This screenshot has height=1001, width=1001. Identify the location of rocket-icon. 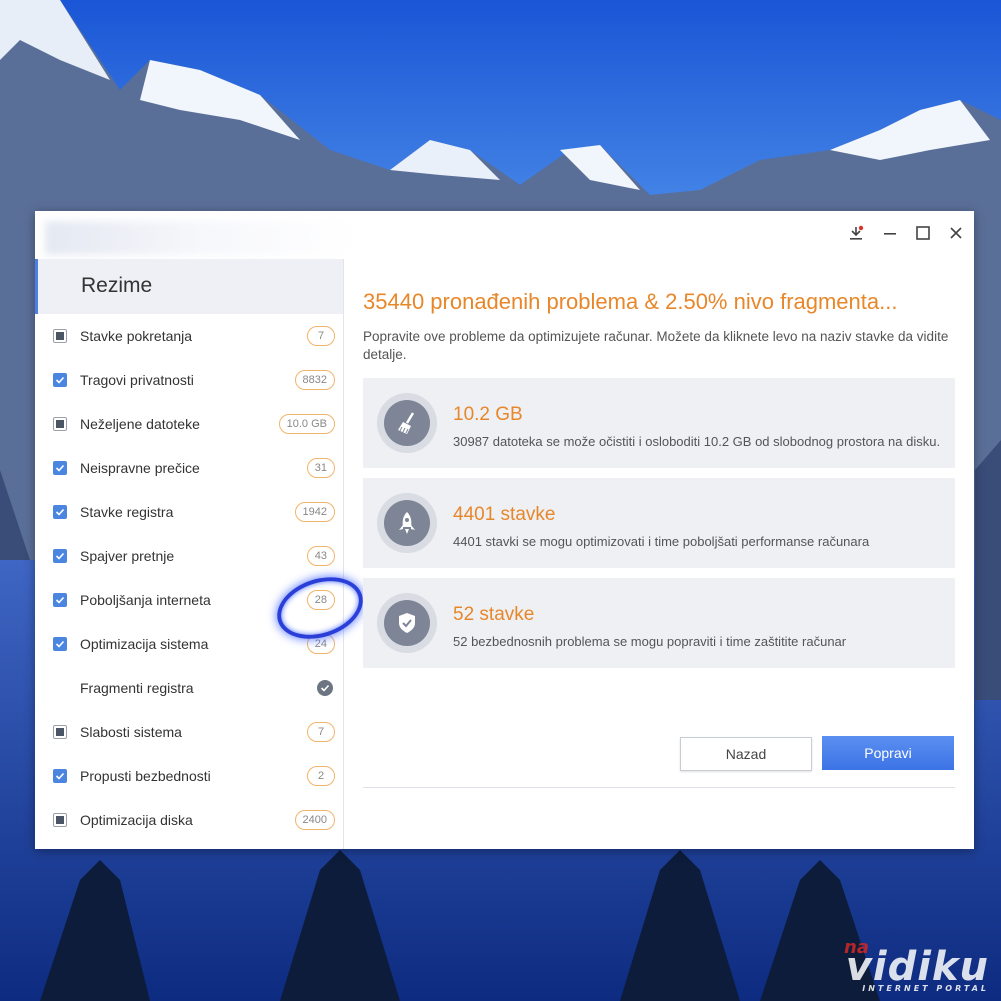
(407, 523).